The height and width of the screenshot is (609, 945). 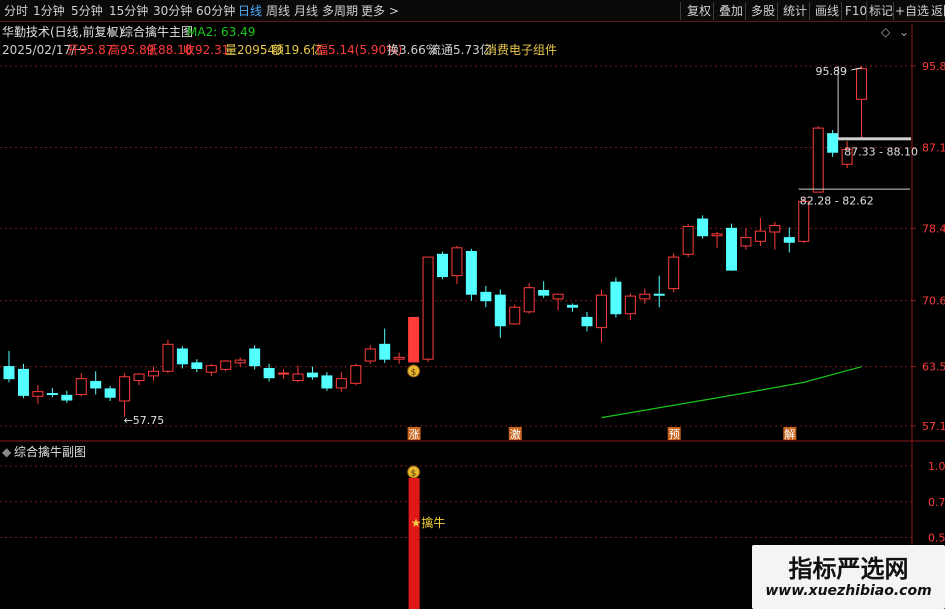 I want to click on signal-label: 解, so click(x=789, y=434).